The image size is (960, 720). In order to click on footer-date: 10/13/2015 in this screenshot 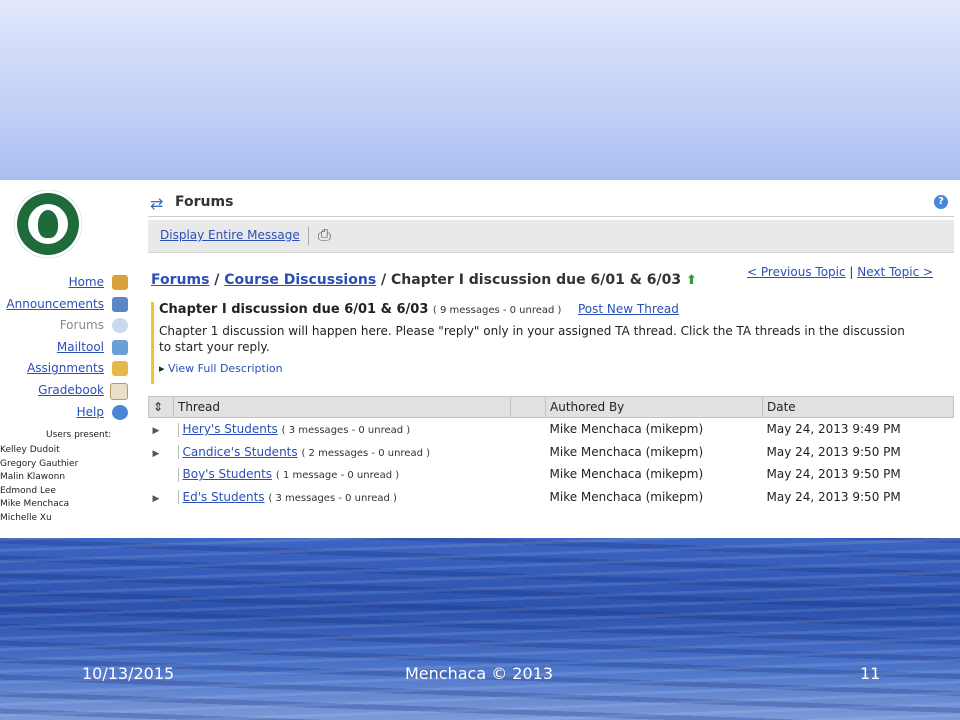, I will do `click(128, 673)`.